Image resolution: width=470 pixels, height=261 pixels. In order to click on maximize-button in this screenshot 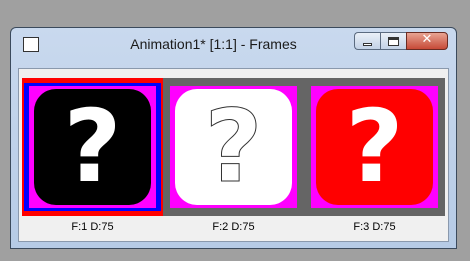, I will do `click(393, 41)`.